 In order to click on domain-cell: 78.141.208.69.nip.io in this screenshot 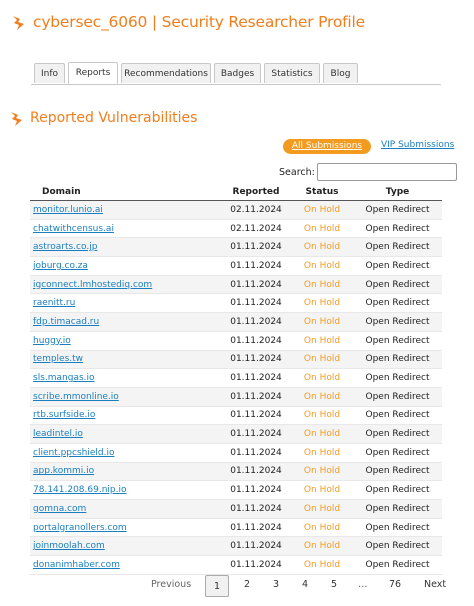, I will do `click(125, 490)`.